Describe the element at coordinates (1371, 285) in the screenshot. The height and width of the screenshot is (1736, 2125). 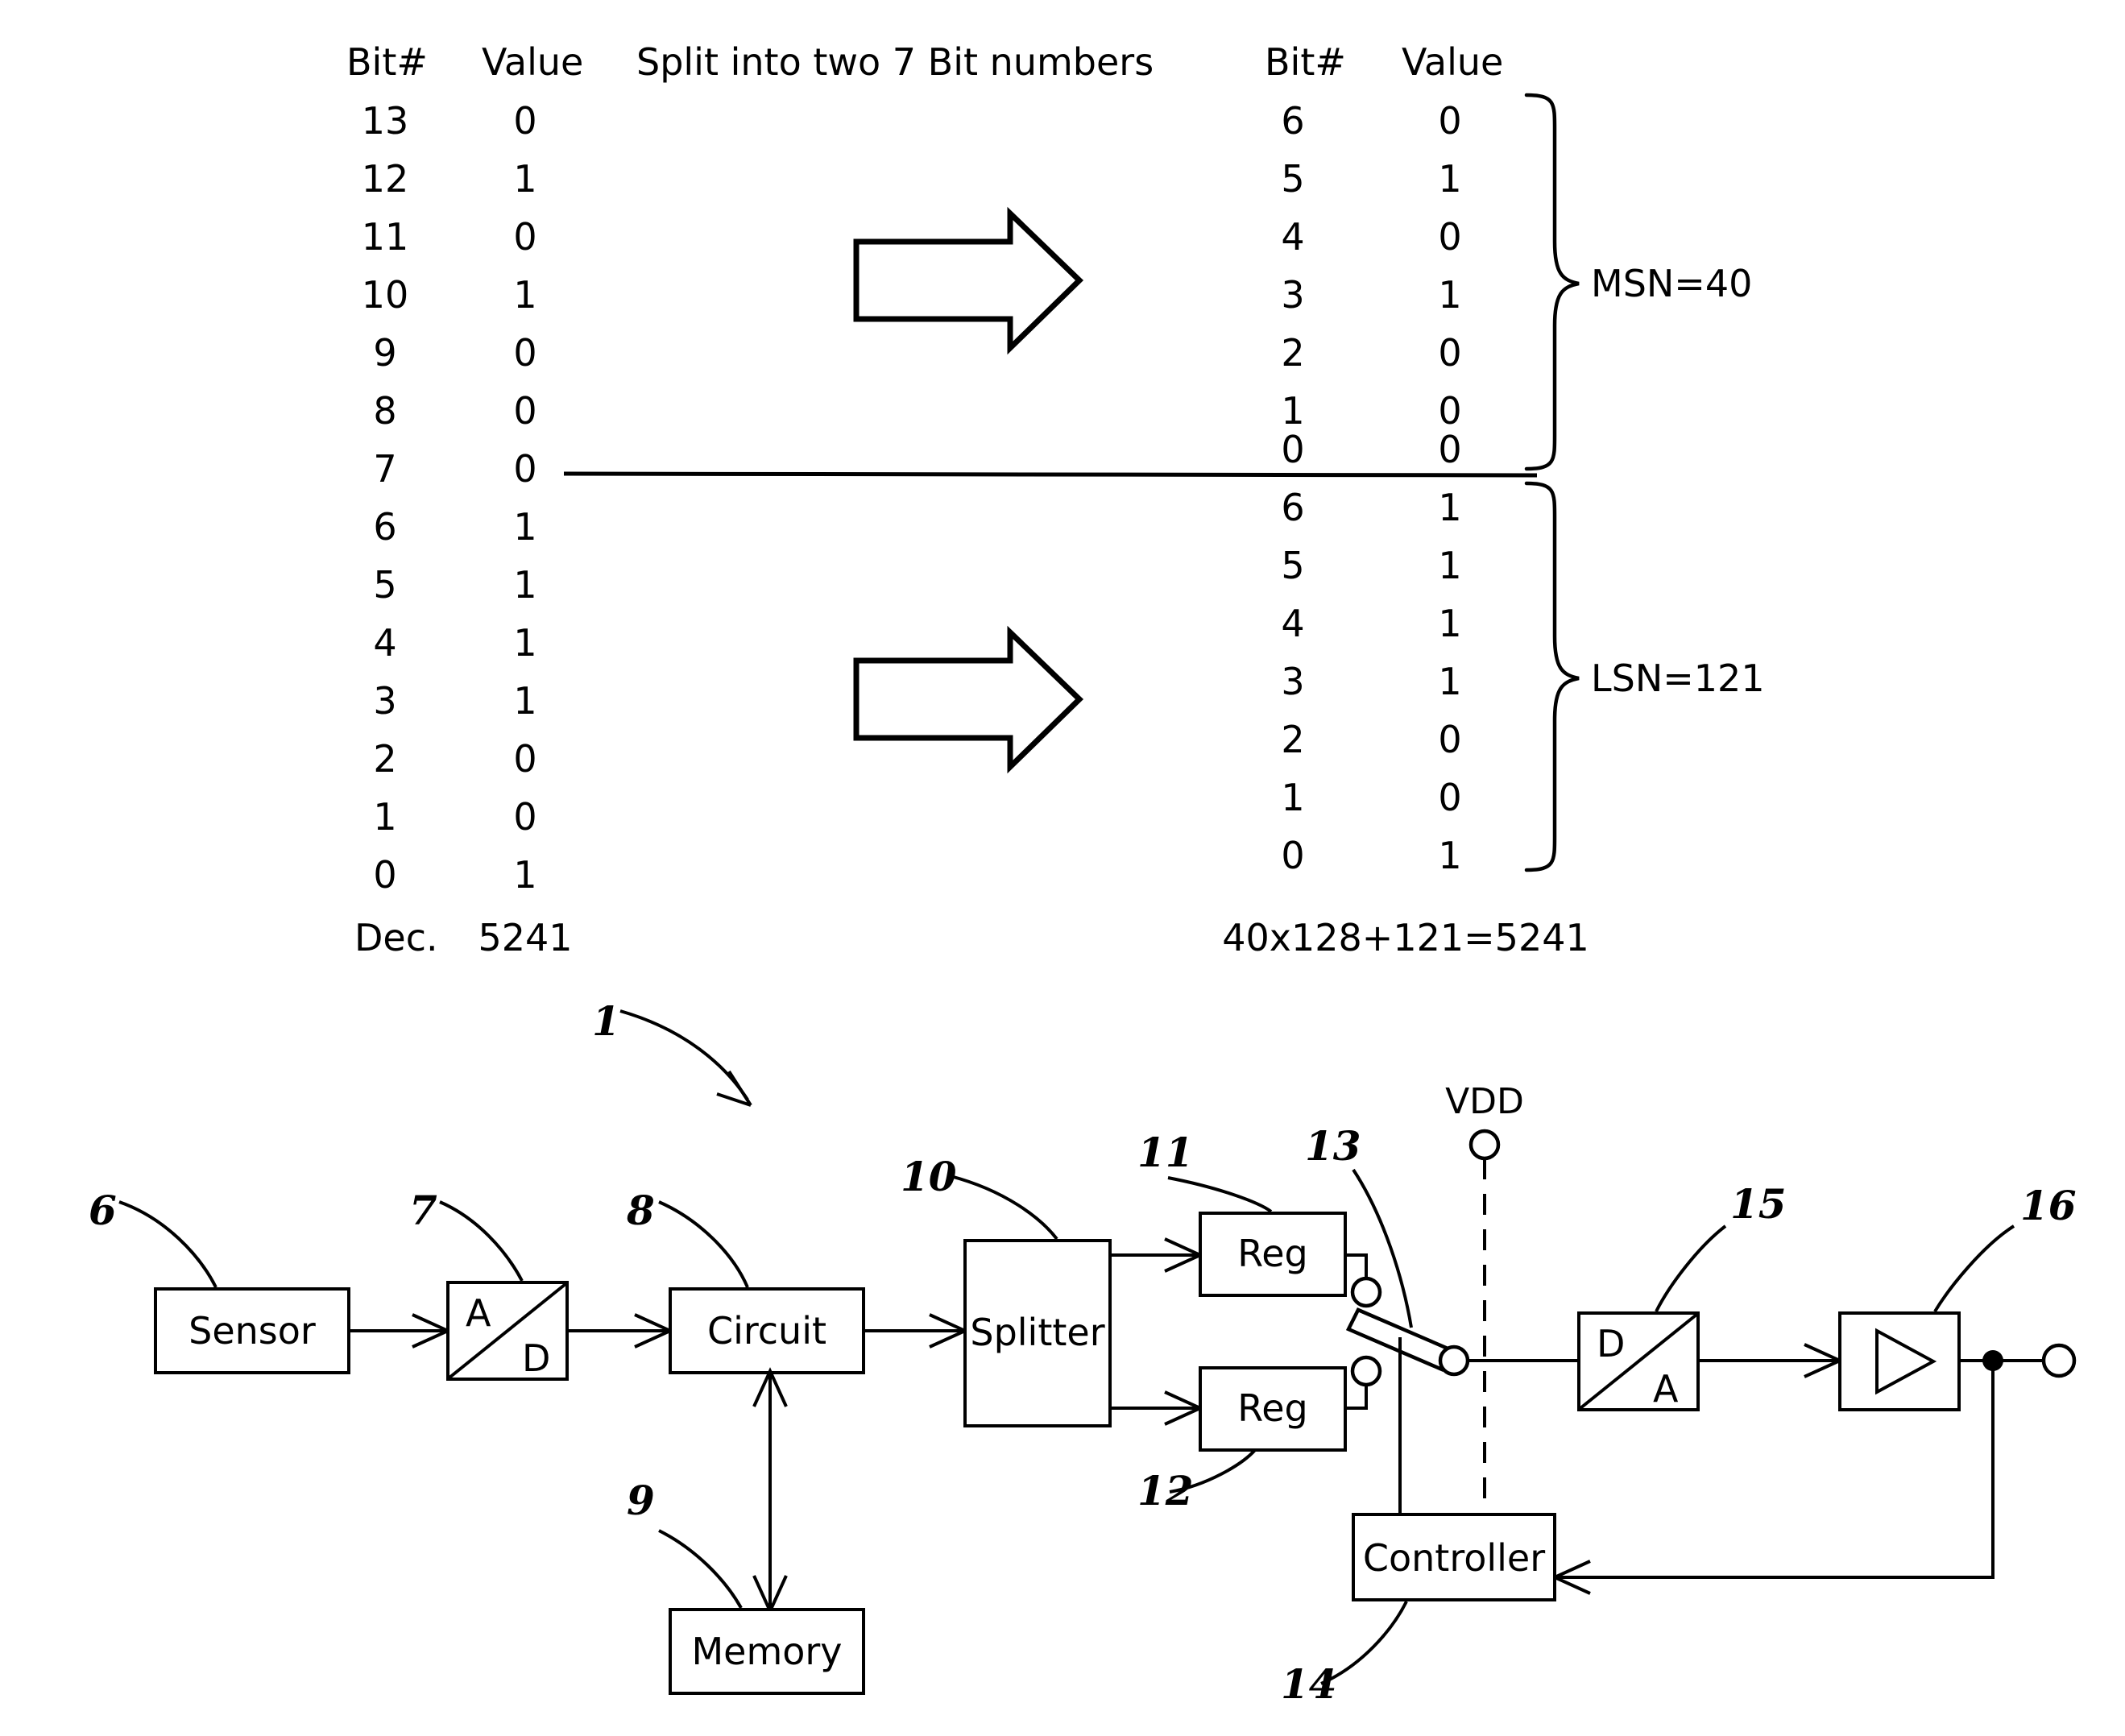
I see `right-table-msn-rows: 6 0 5 1 4 0 3 1 2 0 1 0 0 0` at that location.